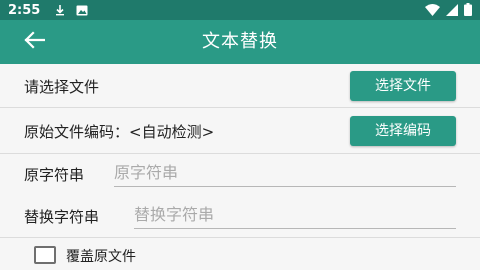 This screenshot has width=480, height=270. I want to click on image-icon, so click(82, 10).